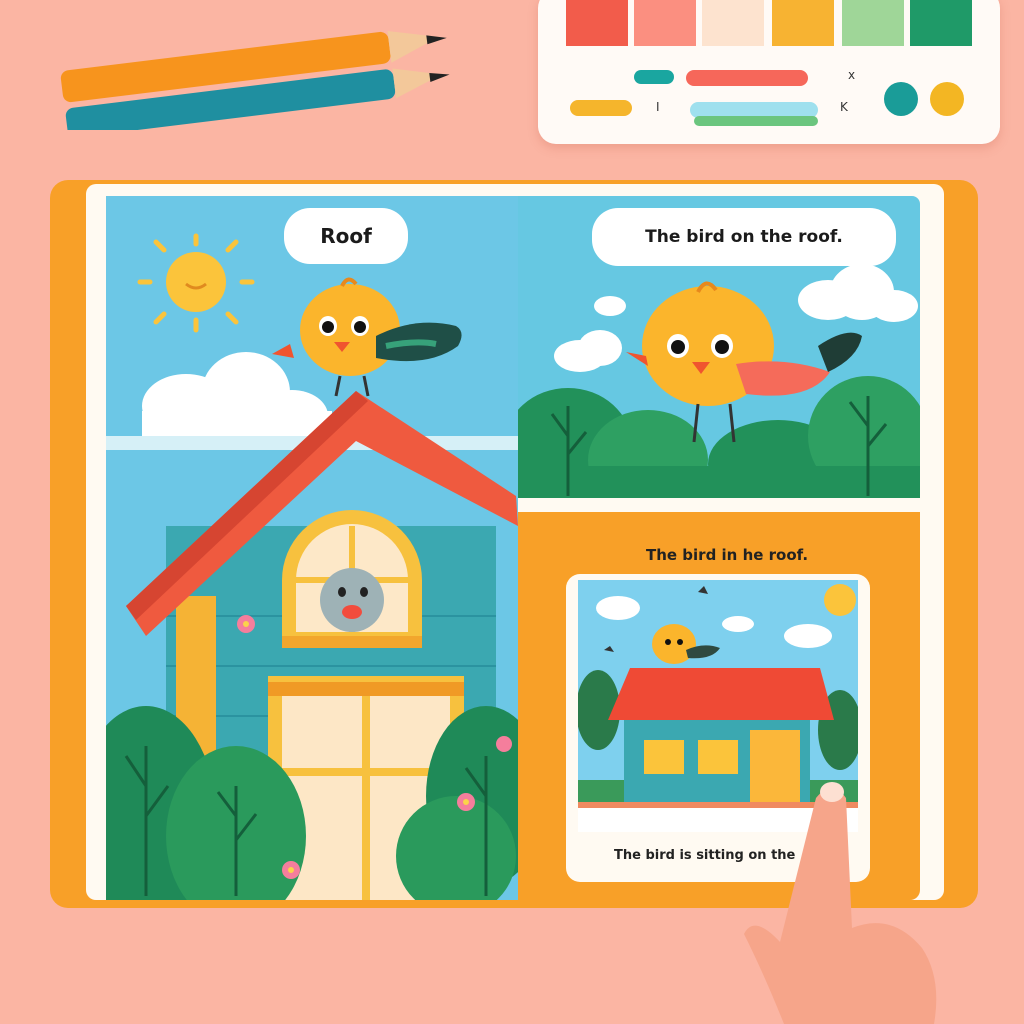  Describe the element at coordinates (852, 75) in the screenshot. I see `palette-mark: x` at that location.